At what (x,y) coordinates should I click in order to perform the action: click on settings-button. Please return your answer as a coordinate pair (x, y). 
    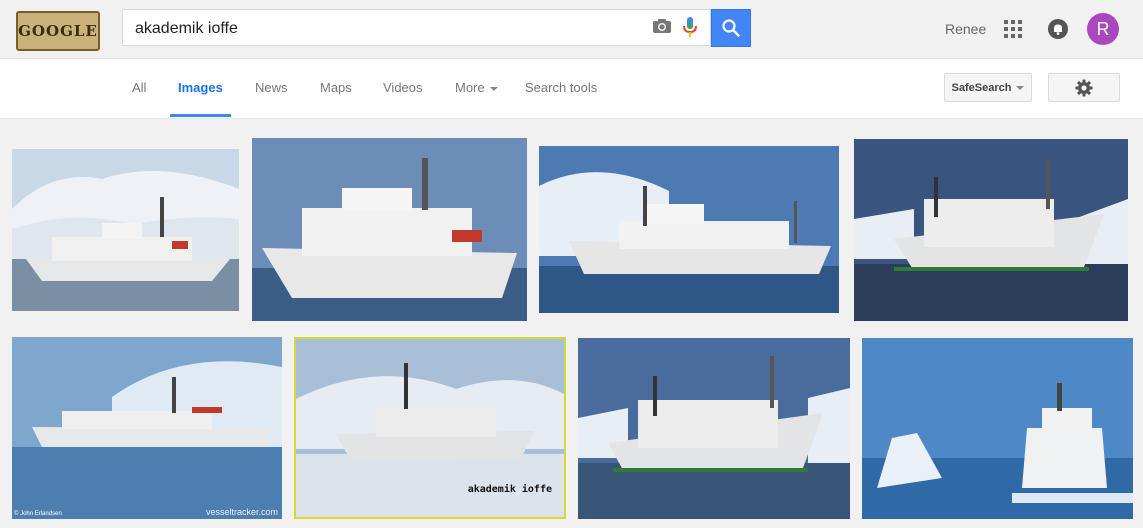
    Looking at the image, I should click on (1084, 87).